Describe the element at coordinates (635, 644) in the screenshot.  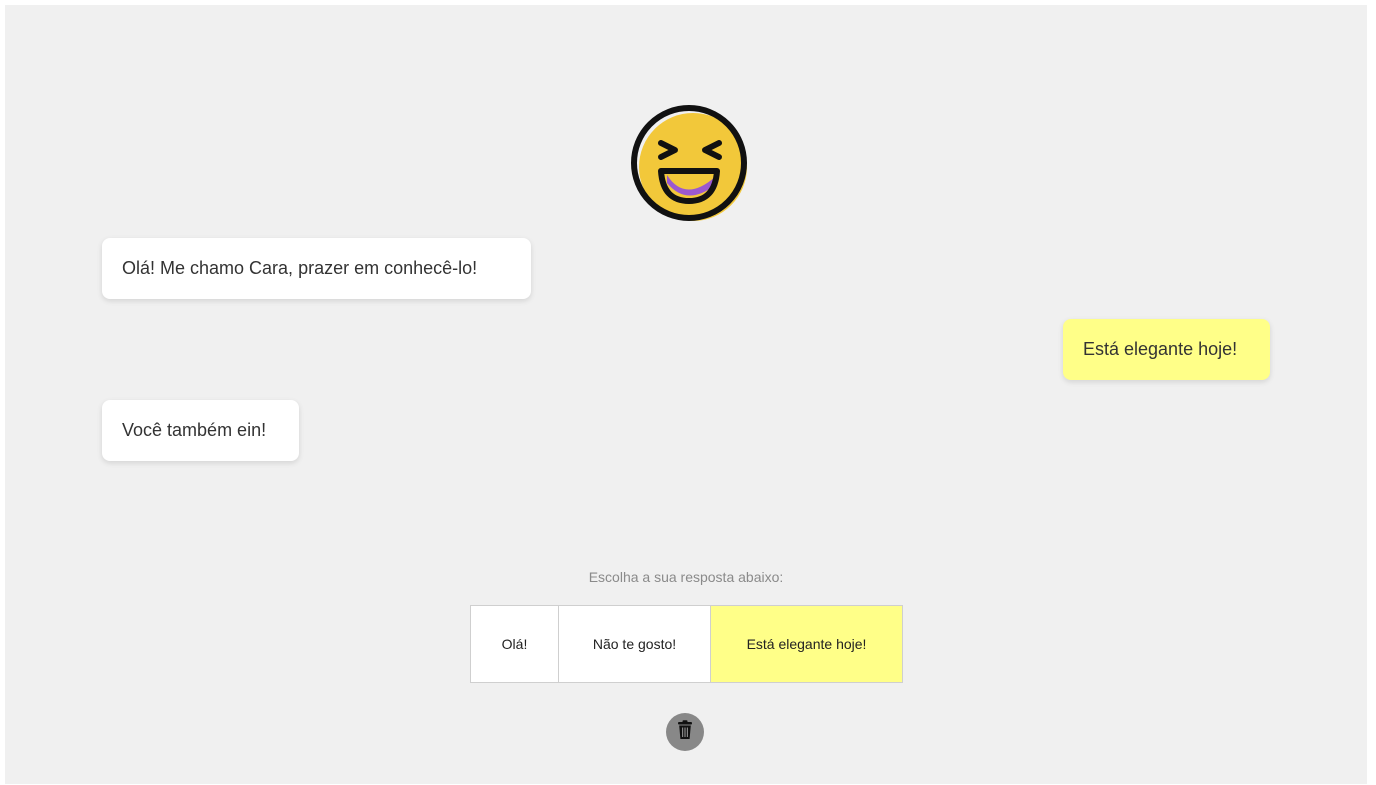
I see `option-nao-te-gosto-button: Não te gosto!` at that location.